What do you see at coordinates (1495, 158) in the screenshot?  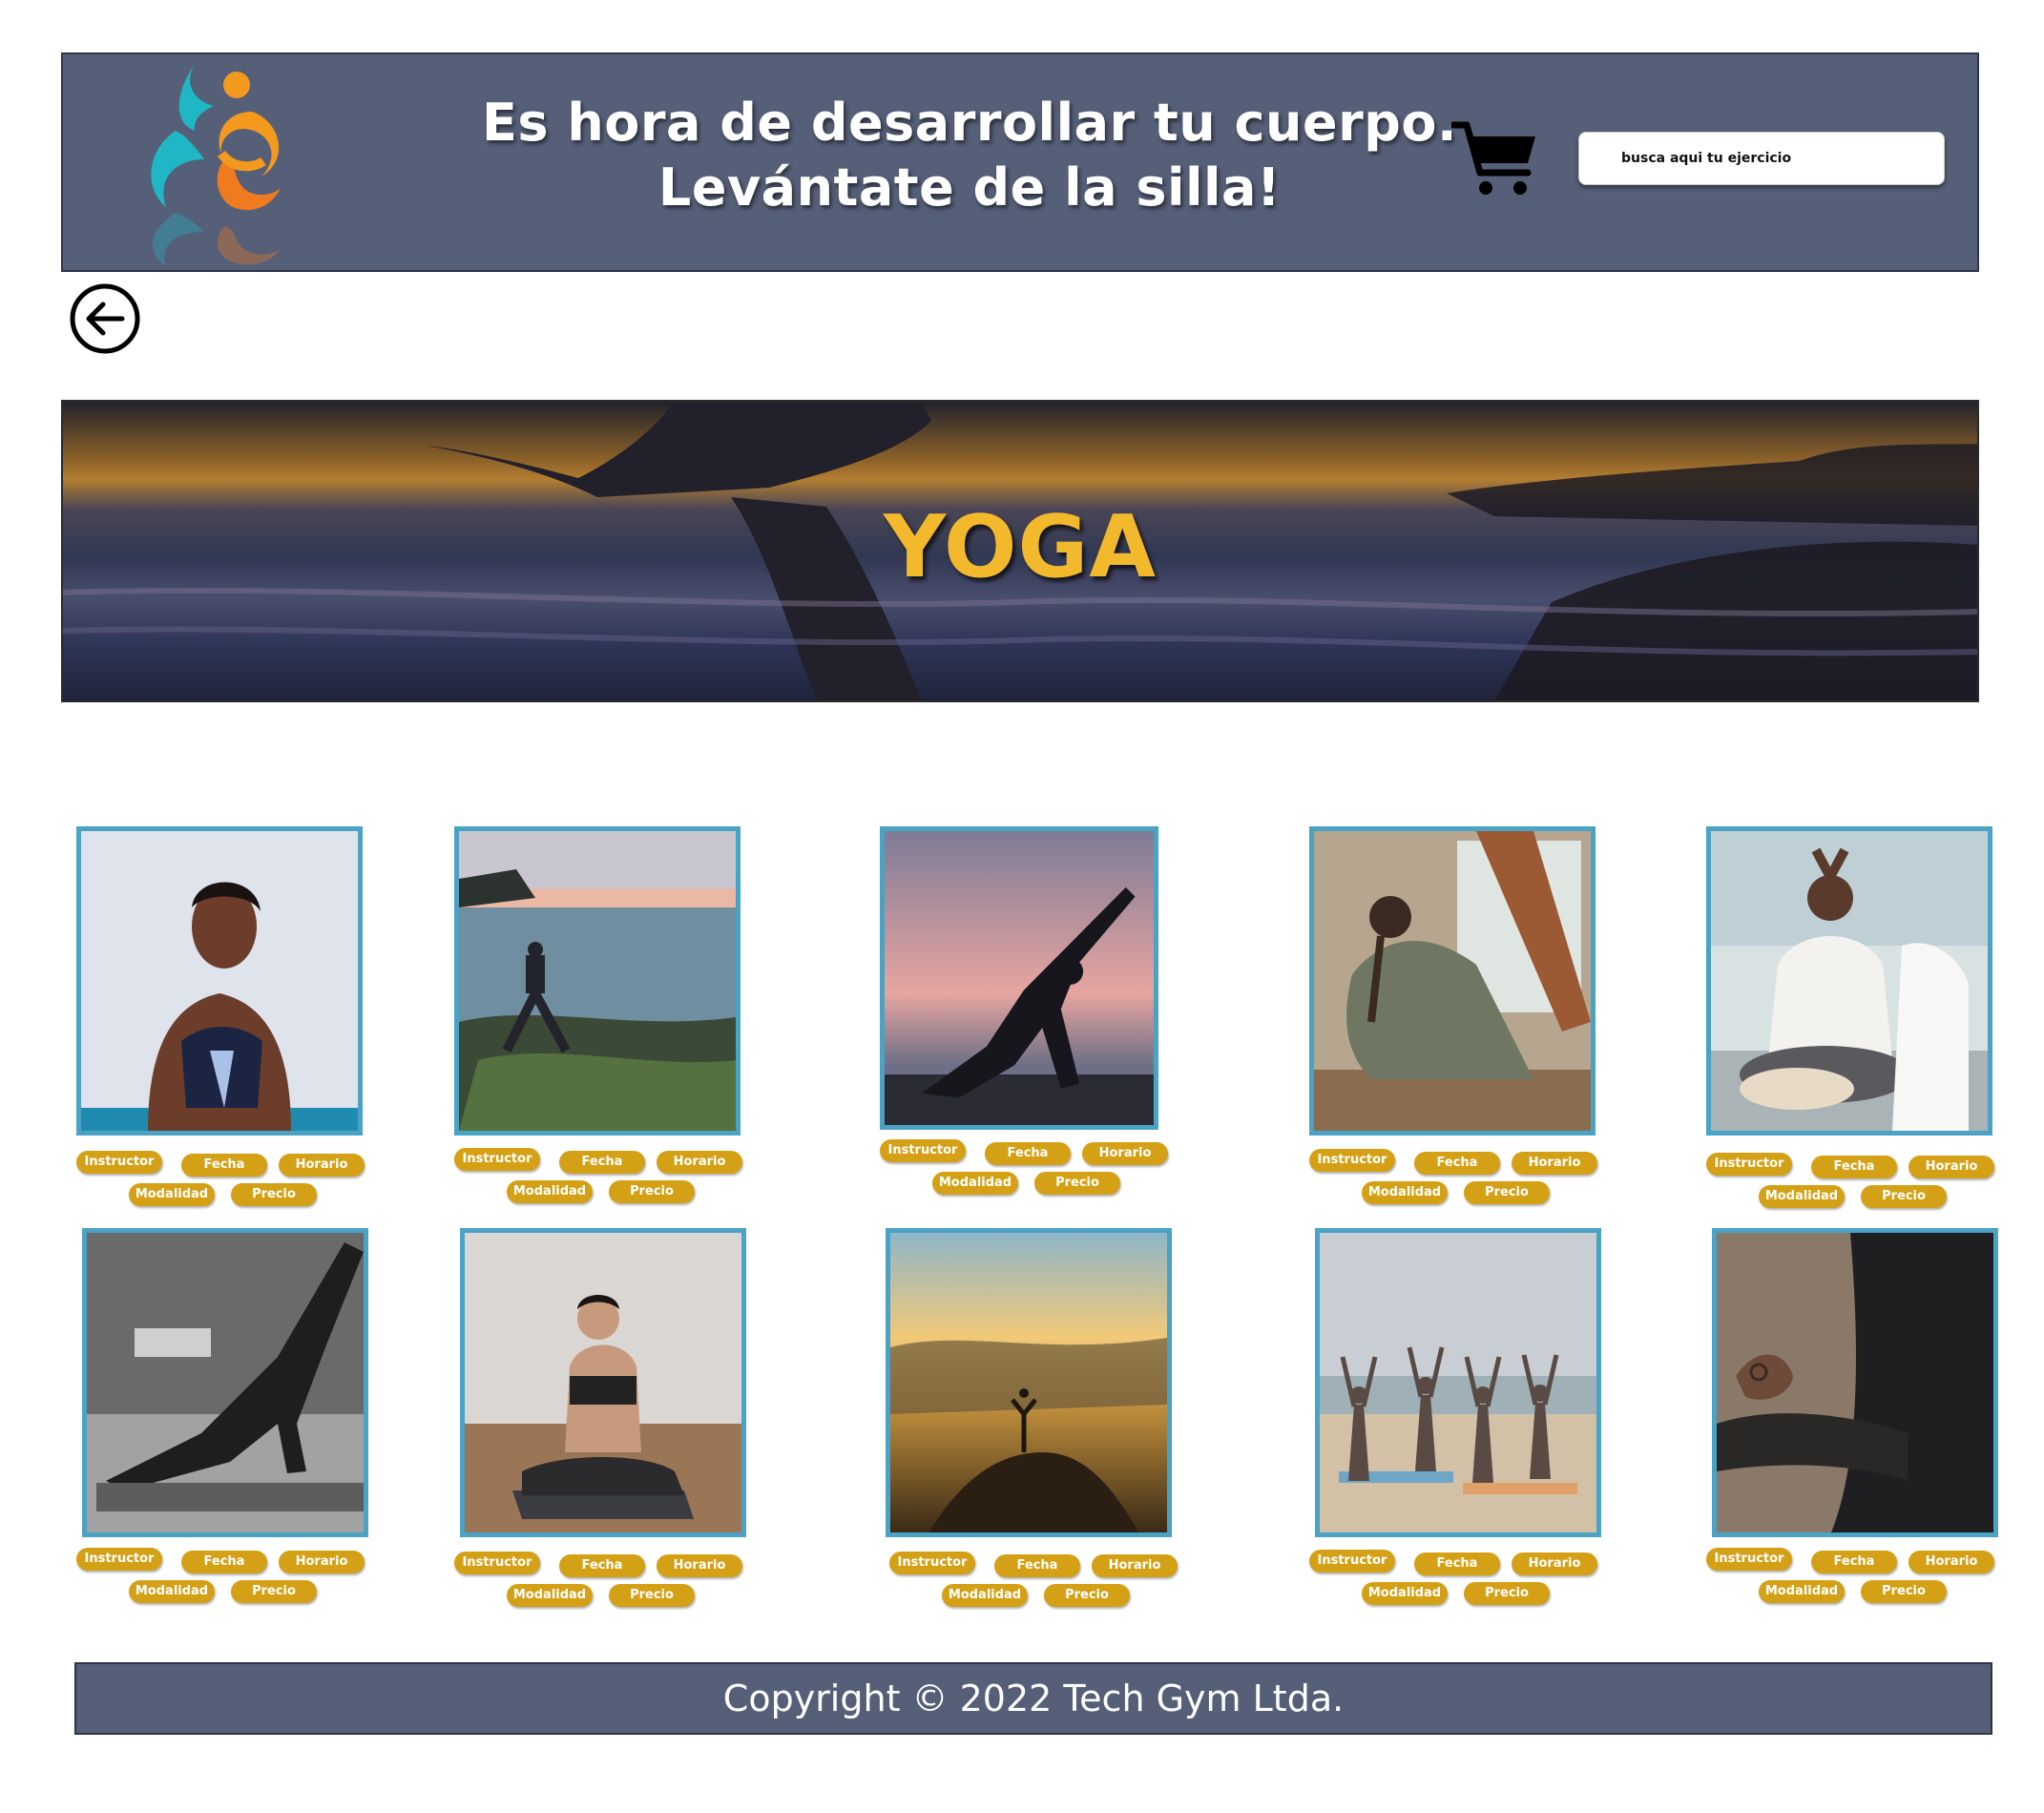 I see `shopping-cart-icon` at bounding box center [1495, 158].